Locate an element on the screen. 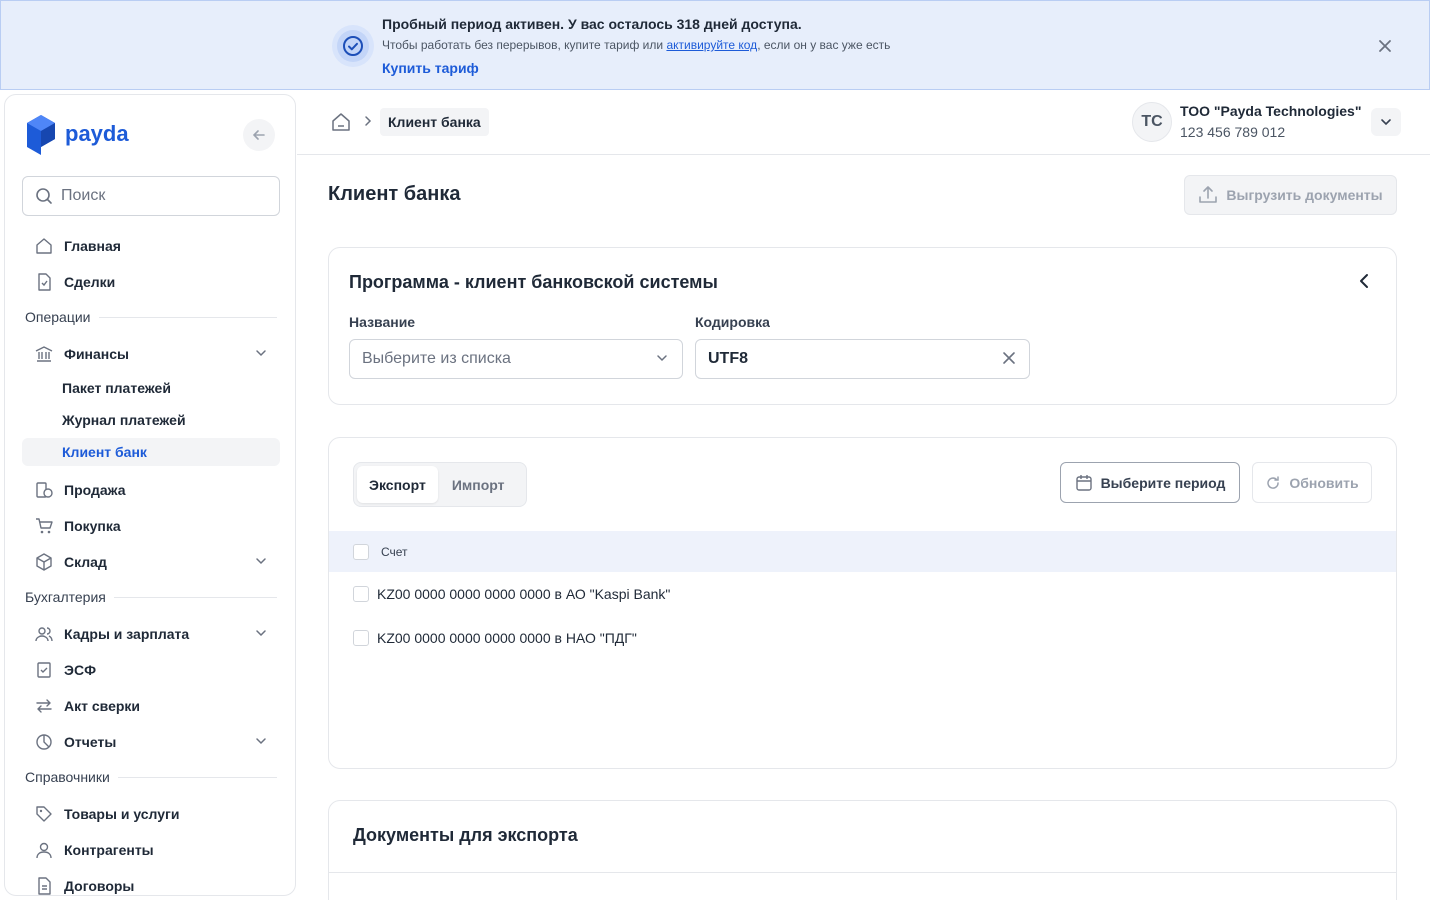 The height and width of the screenshot is (900, 1440). sidebar-item-payment-package: Пакет платежей is located at coordinates (151, 388).